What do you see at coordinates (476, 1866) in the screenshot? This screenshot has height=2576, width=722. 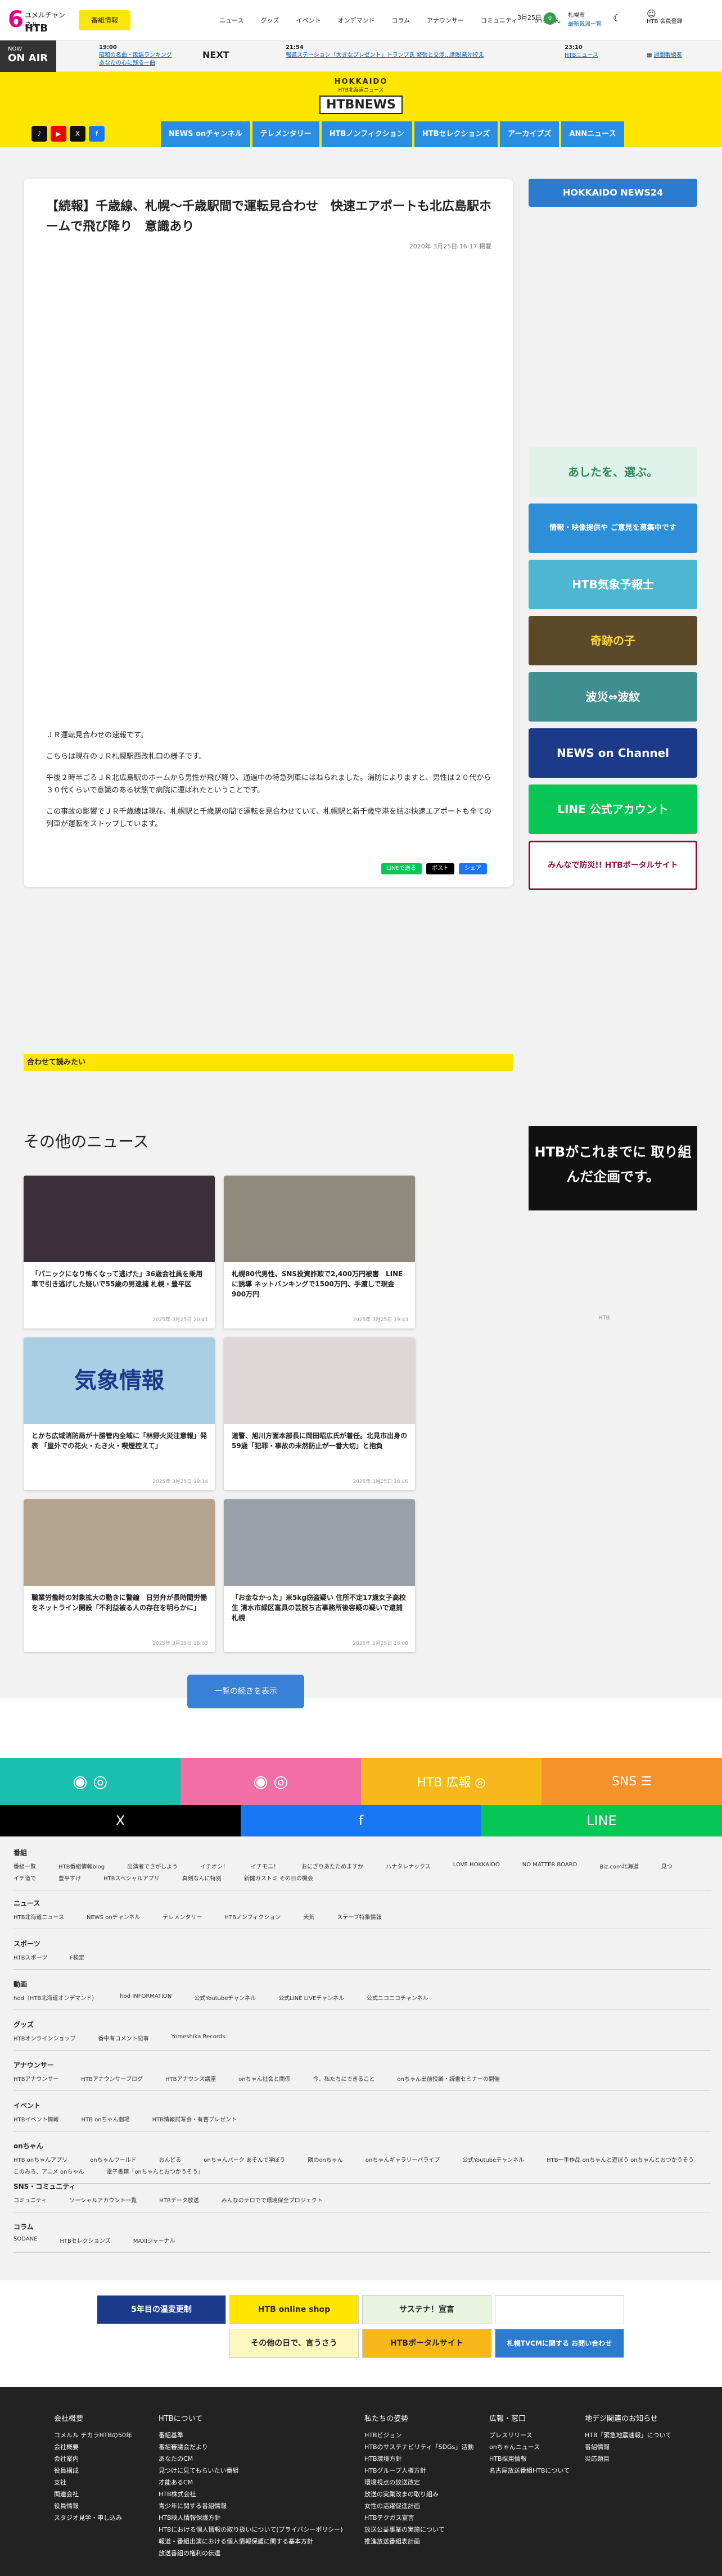 I see `sitemap-link: LOVE HOKKAIDO` at bounding box center [476, 1866].